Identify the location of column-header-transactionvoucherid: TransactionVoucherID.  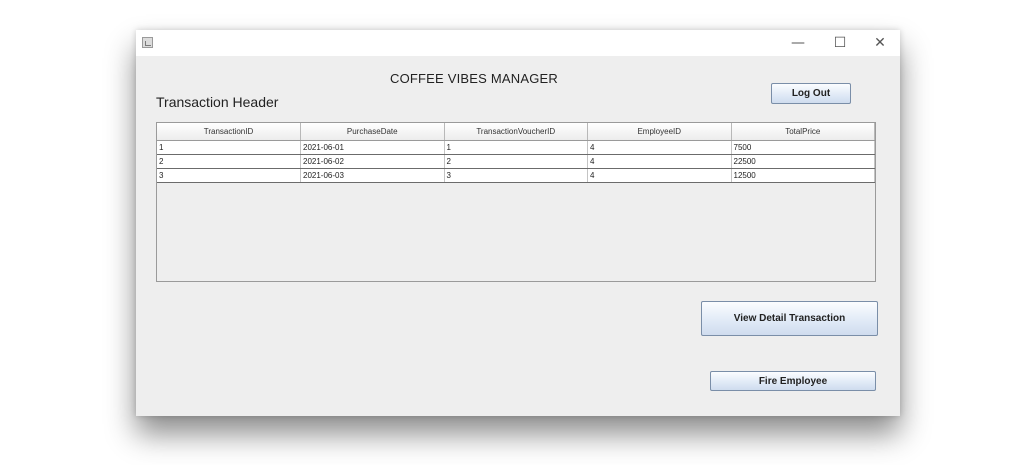
(516, 132).